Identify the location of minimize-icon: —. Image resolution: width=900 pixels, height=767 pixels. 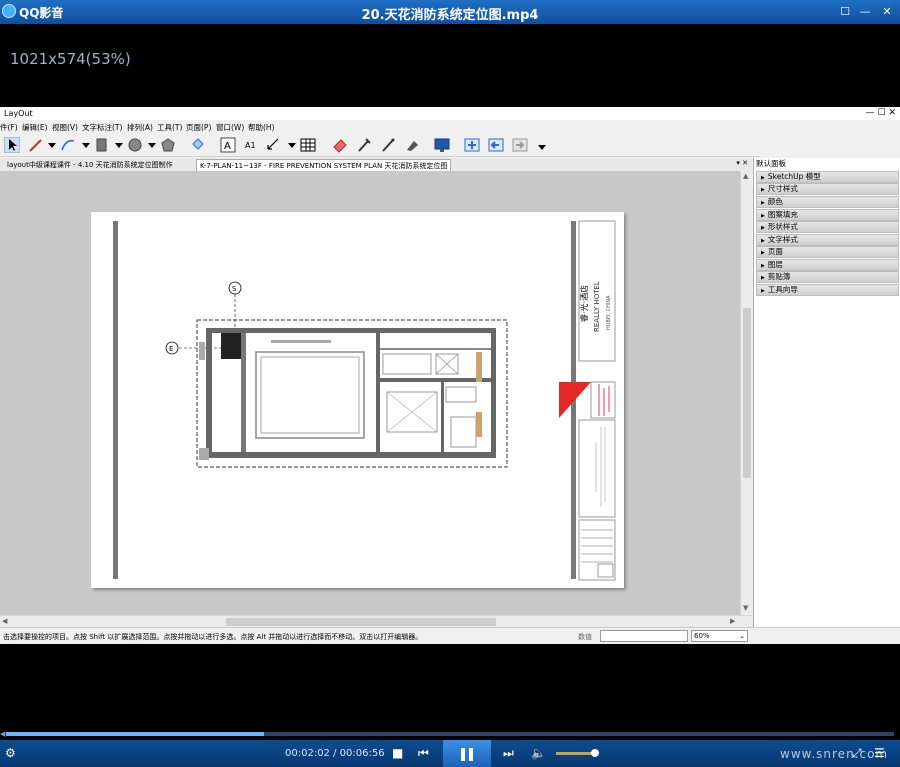
(865, 12).